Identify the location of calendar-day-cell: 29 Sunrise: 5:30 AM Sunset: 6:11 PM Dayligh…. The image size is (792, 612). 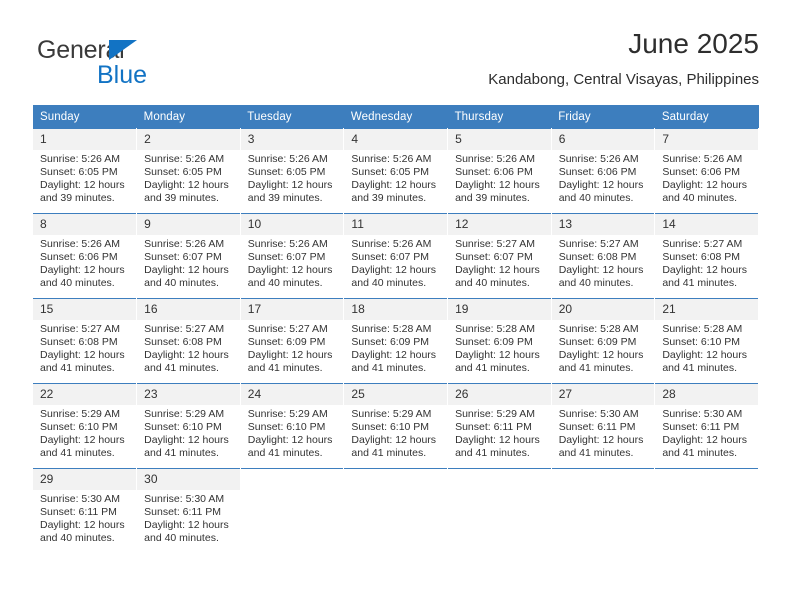
(85, 510).